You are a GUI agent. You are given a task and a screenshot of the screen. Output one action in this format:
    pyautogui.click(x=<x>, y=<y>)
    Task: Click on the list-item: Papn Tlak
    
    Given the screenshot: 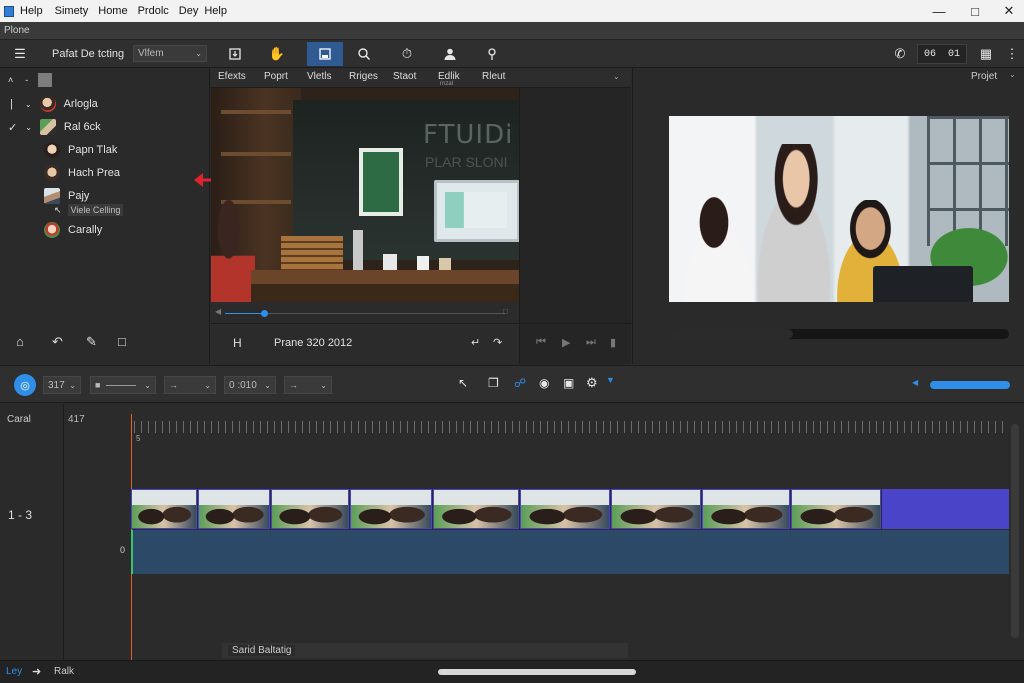 What is the action you would take?
    pyautogui.click(x=105, y=150)
    